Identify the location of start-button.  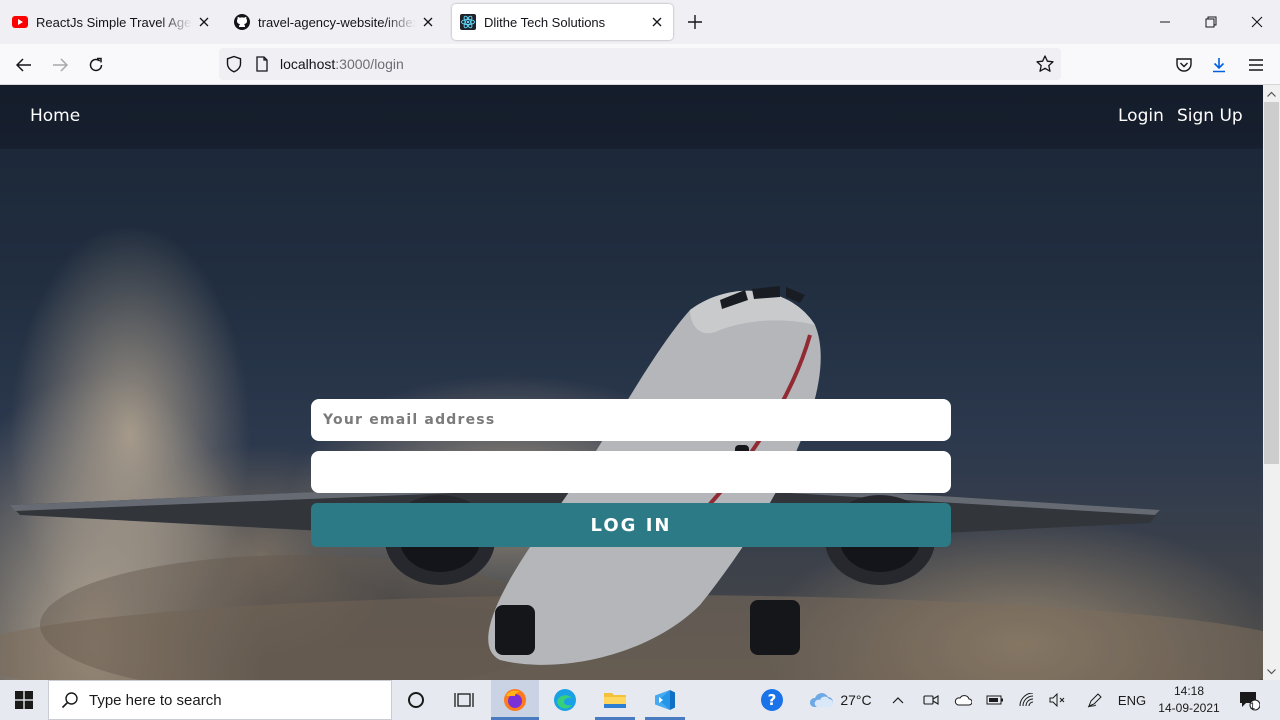
(24, 700).